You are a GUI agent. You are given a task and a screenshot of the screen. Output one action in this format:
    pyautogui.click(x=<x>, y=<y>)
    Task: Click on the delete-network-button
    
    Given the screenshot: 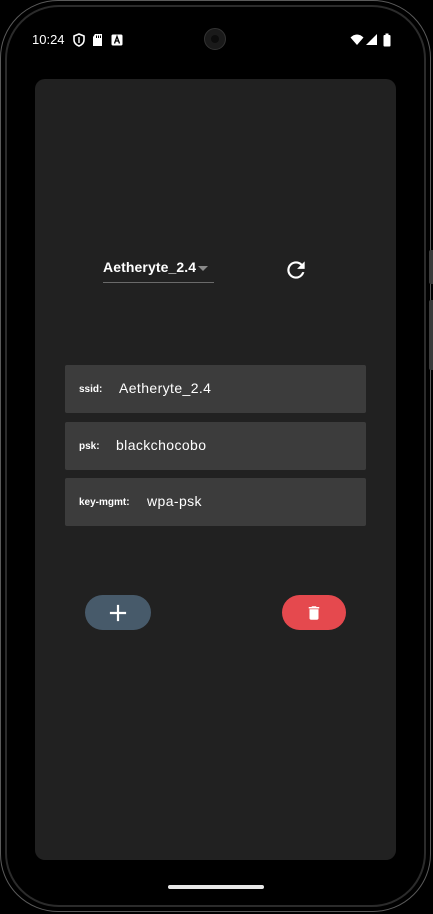 What is the action you would take?
    pyautogui.click(x=314, y=612)
    